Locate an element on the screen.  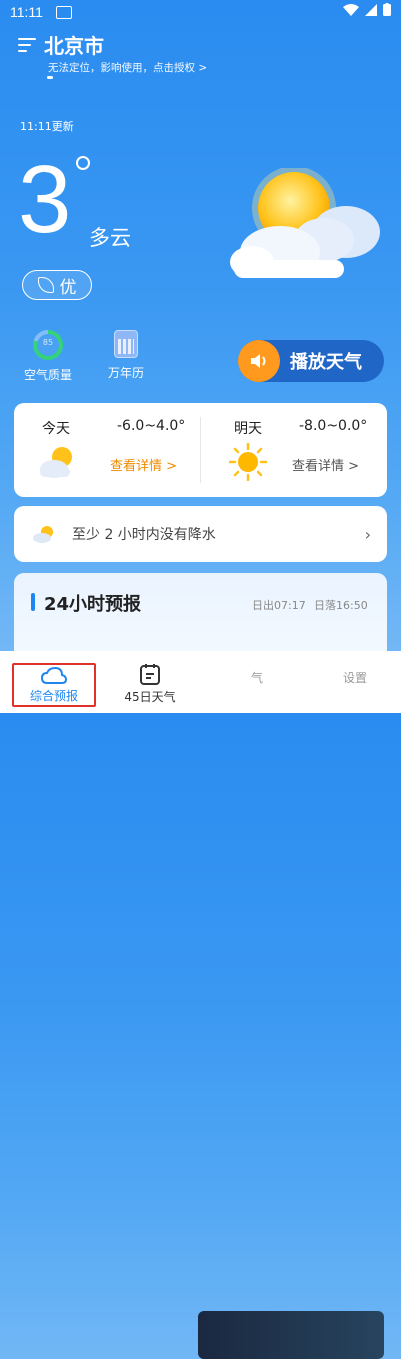
air-quality-link: 85 空气质量 is located at coordinates (48, 356).